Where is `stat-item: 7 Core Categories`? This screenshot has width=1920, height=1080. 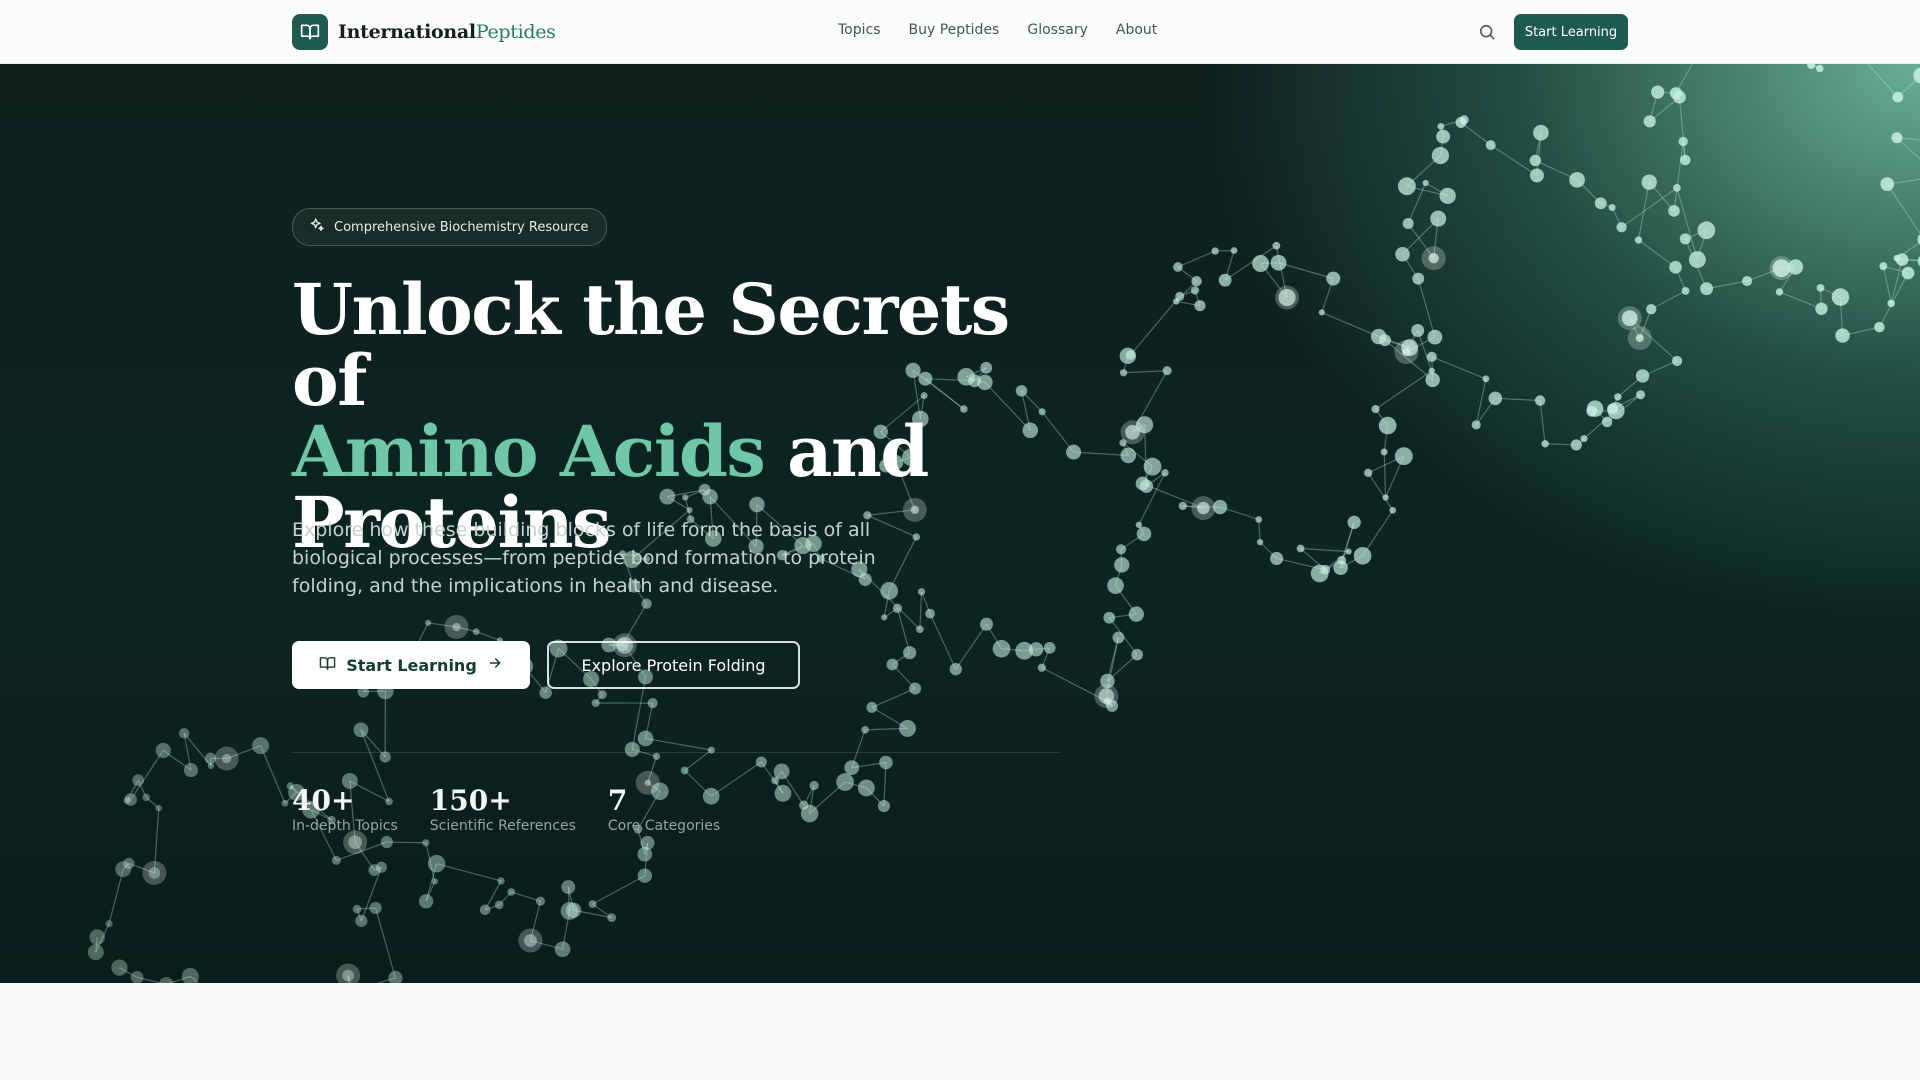 stat-item: 7 Core Categories is located at coordinates (664, 809).